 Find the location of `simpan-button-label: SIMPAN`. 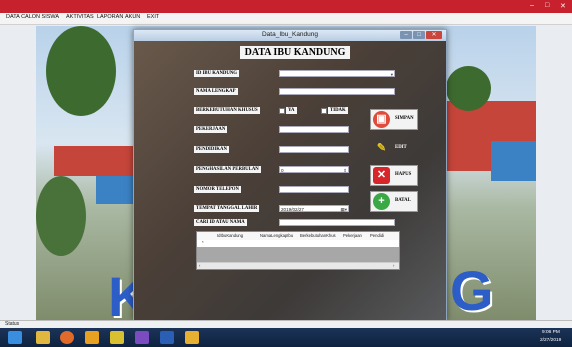

simpan-button-label: SIMPAN is located at coordinates (404, 118).